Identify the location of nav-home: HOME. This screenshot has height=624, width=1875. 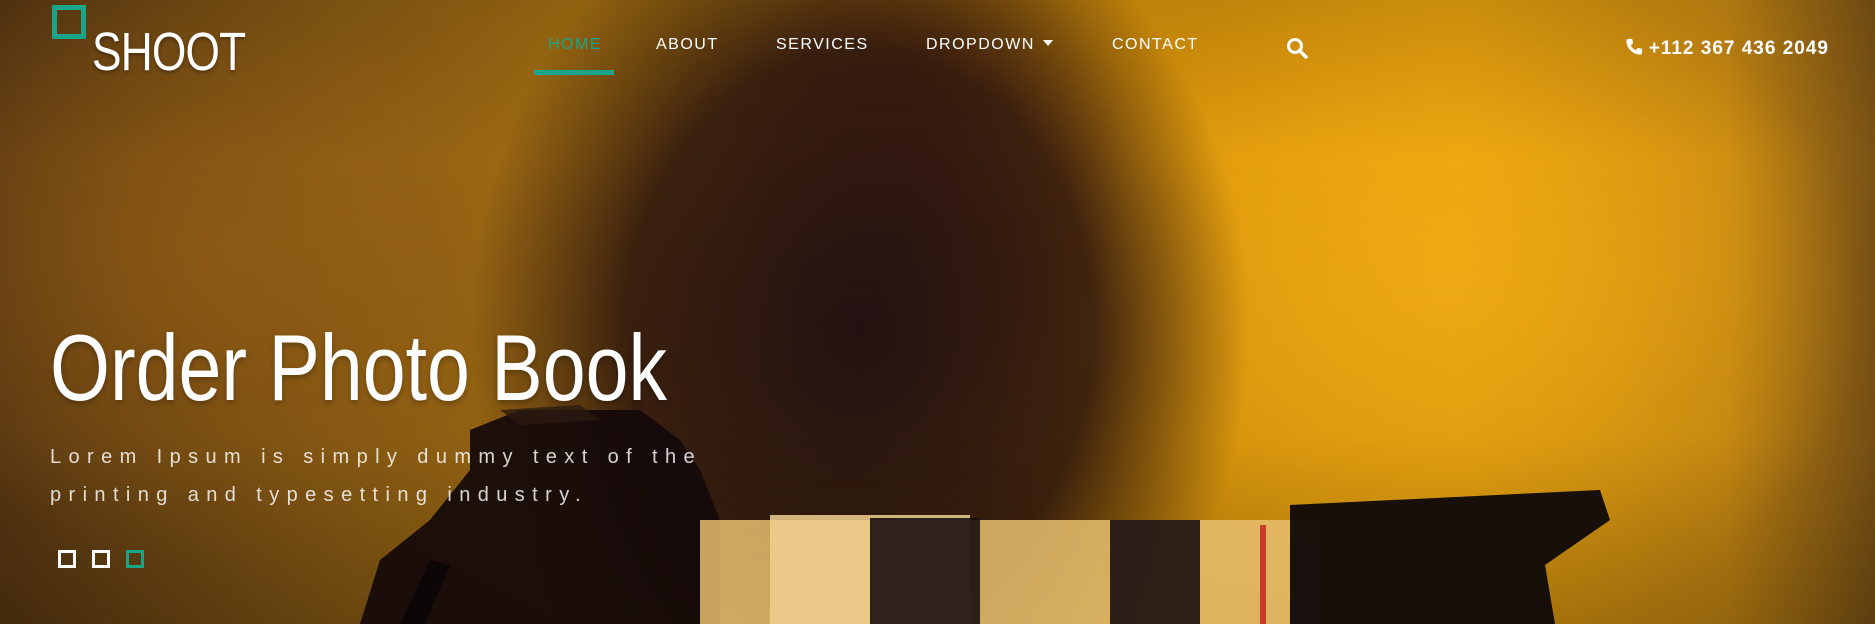
(575, 45).